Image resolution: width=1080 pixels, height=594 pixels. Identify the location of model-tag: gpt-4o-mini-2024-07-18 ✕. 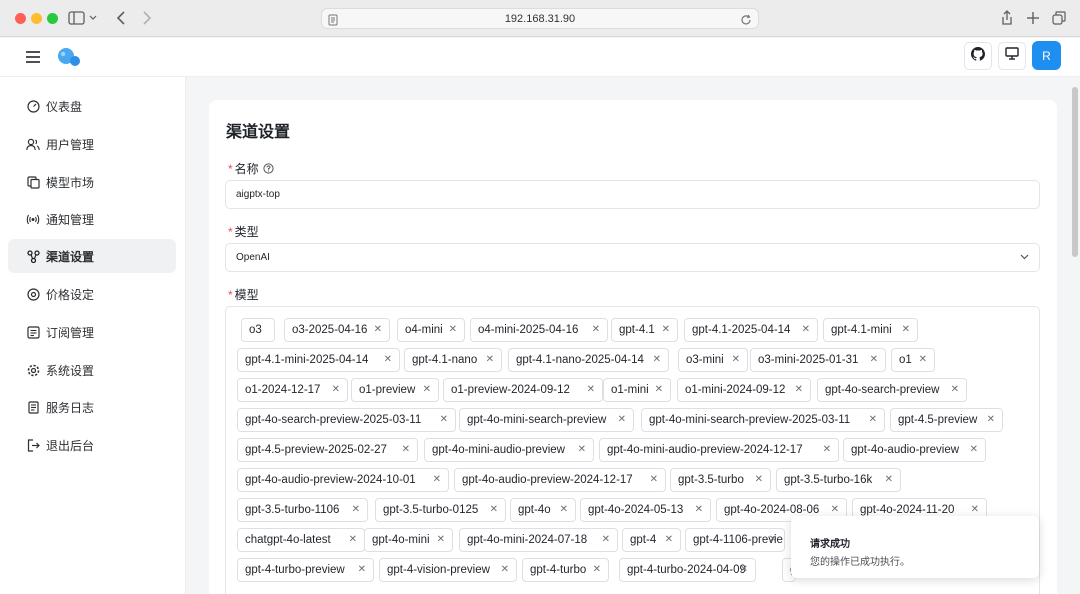
(538, 540).